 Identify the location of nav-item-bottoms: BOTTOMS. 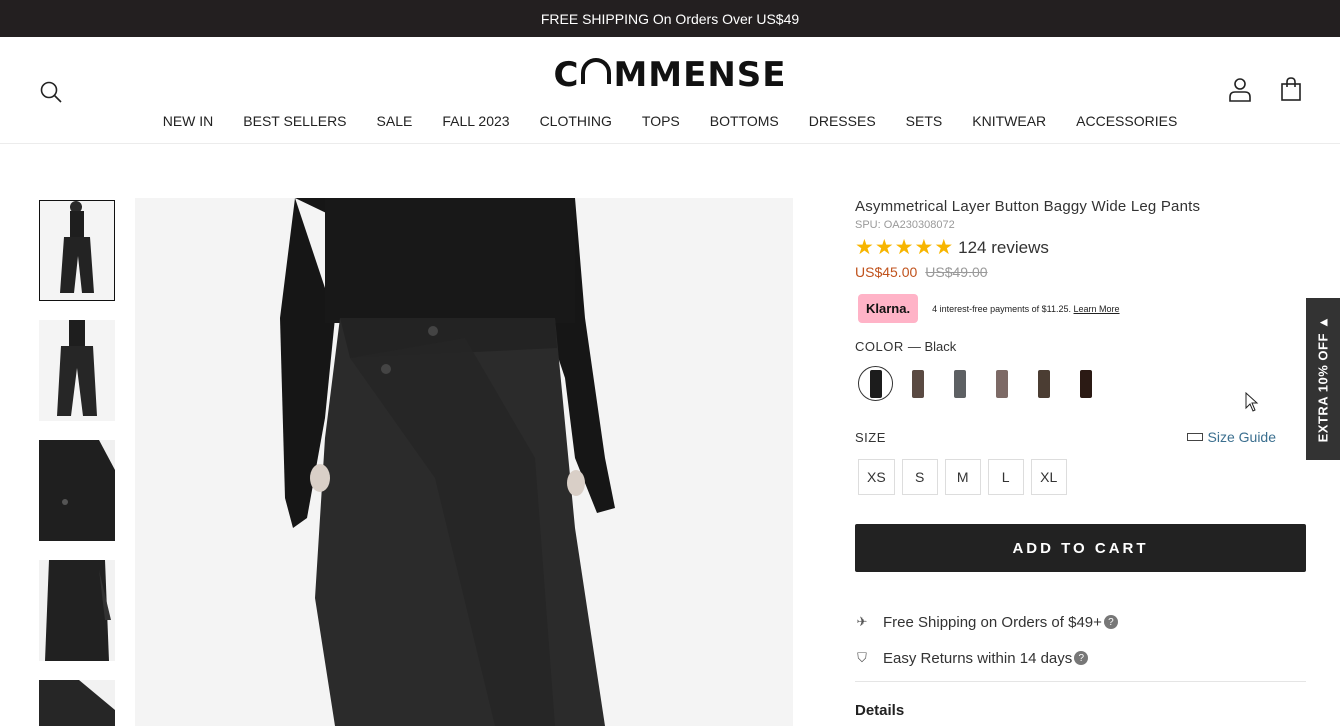
(744, 121).